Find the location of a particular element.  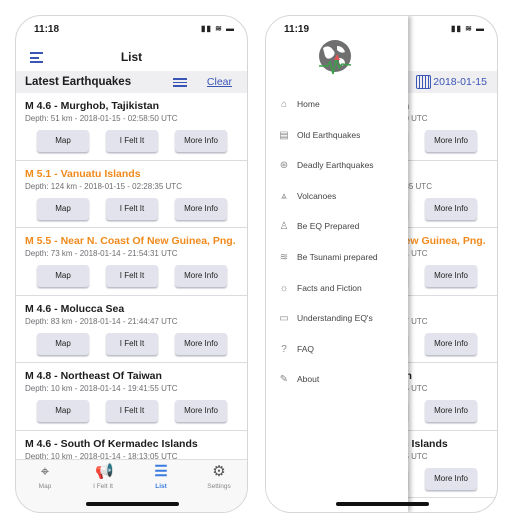

page-title: List is located at coordinates (131, 57).